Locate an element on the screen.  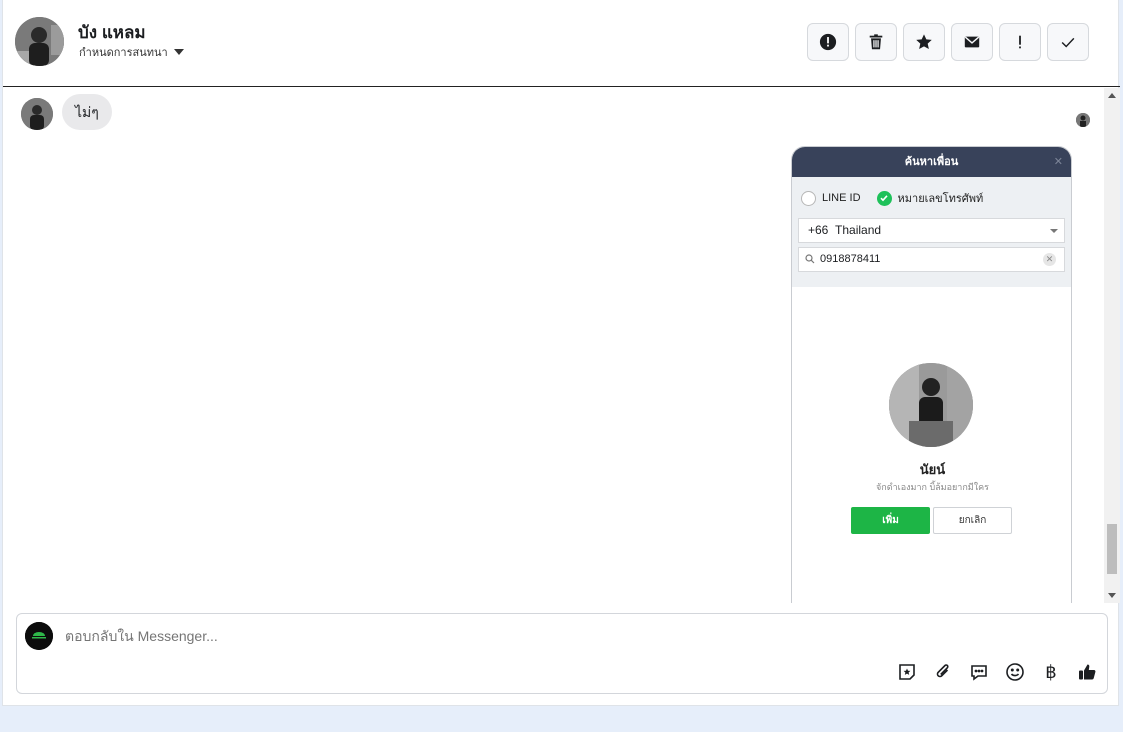
country-select: +66 Thailand is located at coordinates (931, 230).